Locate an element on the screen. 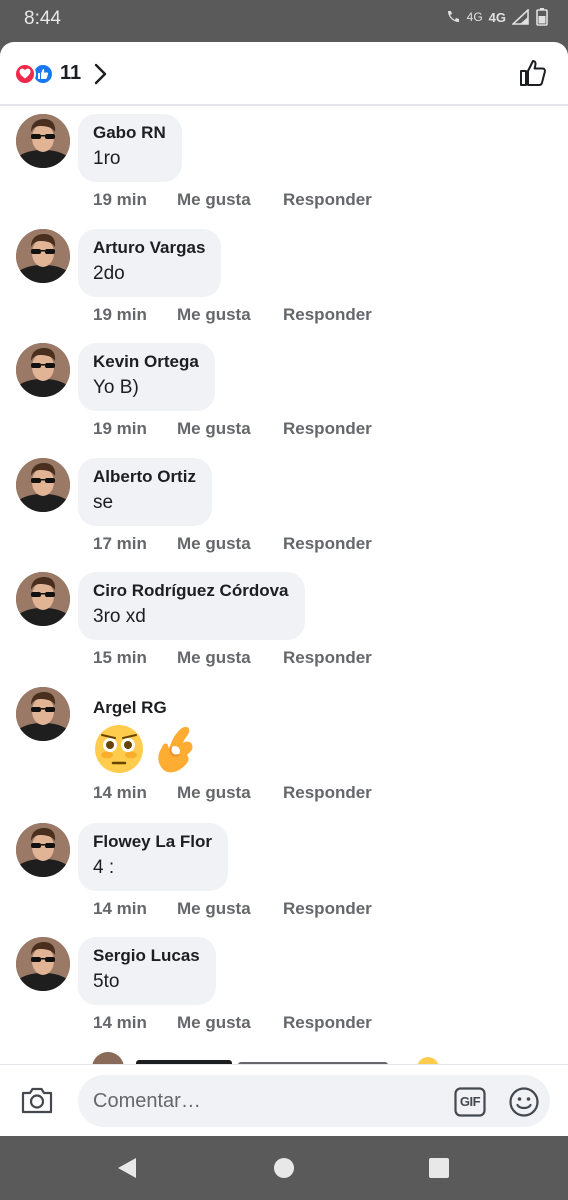 The width and height of the screenshot is (568, 1200). comment-author: Kevin Ortega is located at coordinates (146, 362).